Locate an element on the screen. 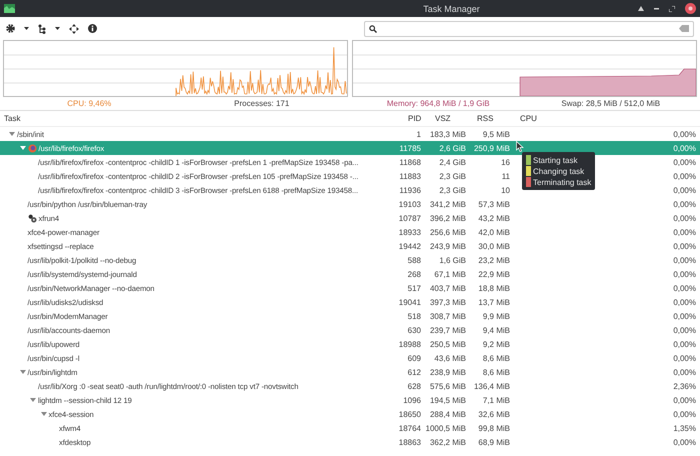 This screenshot has width=700, height=456. vsz-cell-text: 397,3 MiB is located at coordinates (447, 302).